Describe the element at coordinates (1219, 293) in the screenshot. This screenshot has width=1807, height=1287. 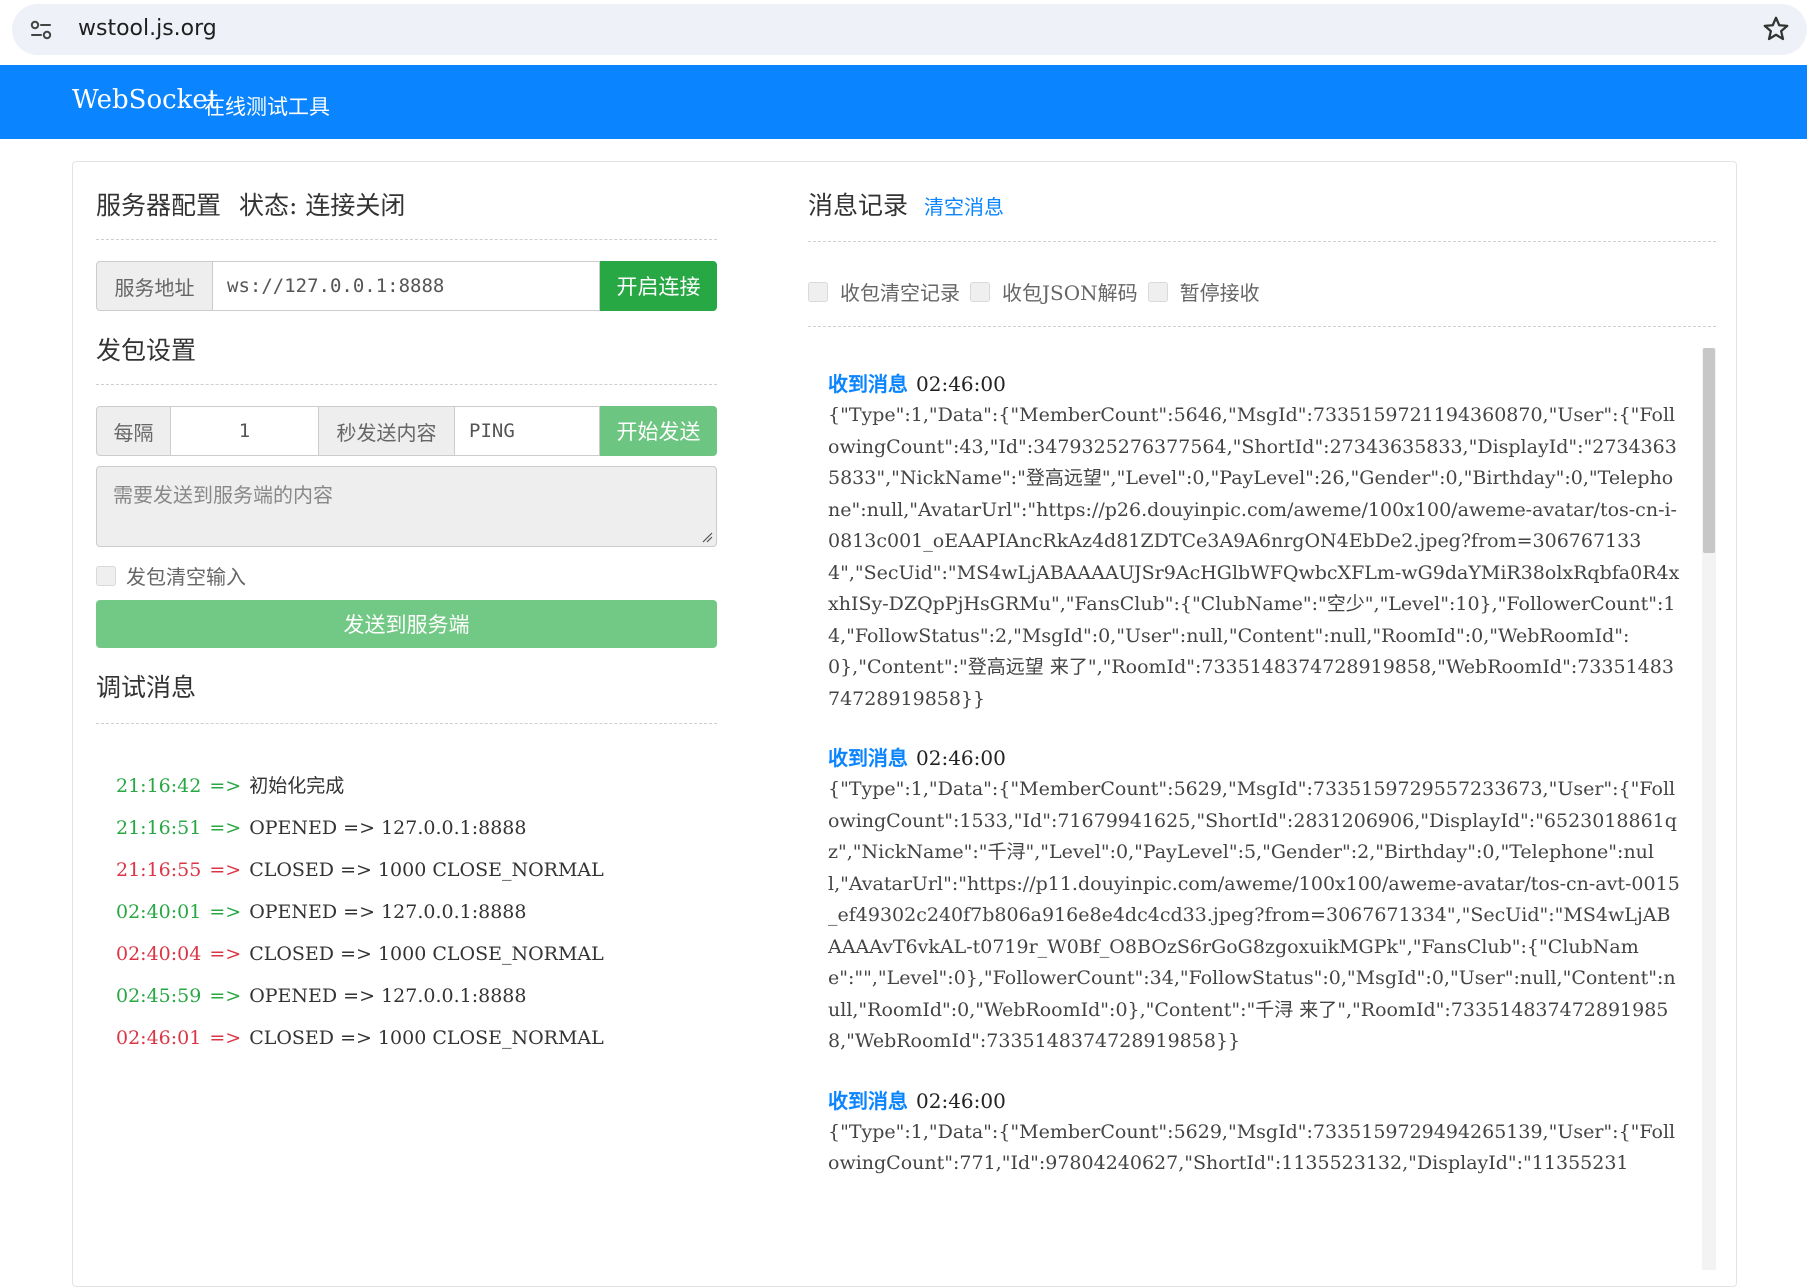
I see `pause-receive-label: 暂停接收` at that location.